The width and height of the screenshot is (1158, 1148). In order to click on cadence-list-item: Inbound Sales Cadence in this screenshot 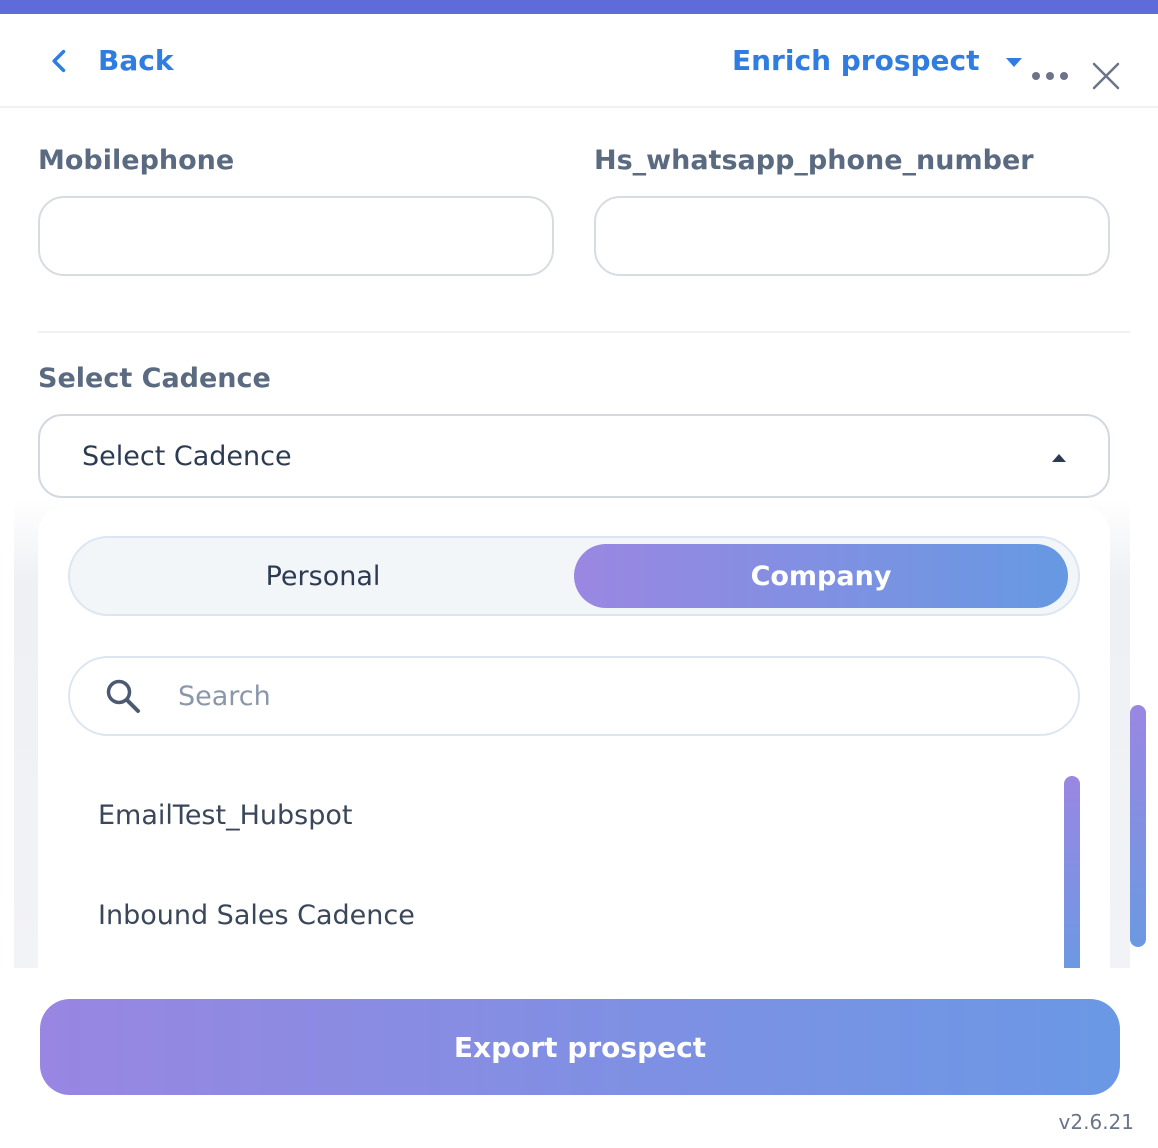, I will do `click(256, 915)`.